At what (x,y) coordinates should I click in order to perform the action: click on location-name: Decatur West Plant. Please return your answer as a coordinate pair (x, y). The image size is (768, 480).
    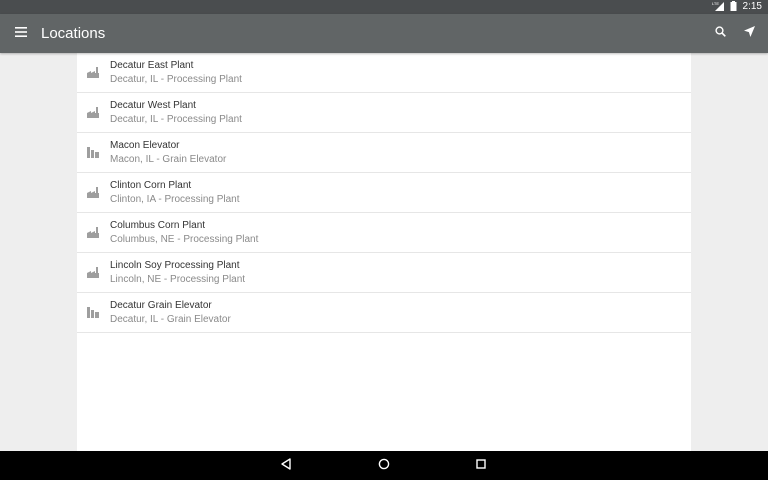
    Looking at the image, I should click on (153, 105).